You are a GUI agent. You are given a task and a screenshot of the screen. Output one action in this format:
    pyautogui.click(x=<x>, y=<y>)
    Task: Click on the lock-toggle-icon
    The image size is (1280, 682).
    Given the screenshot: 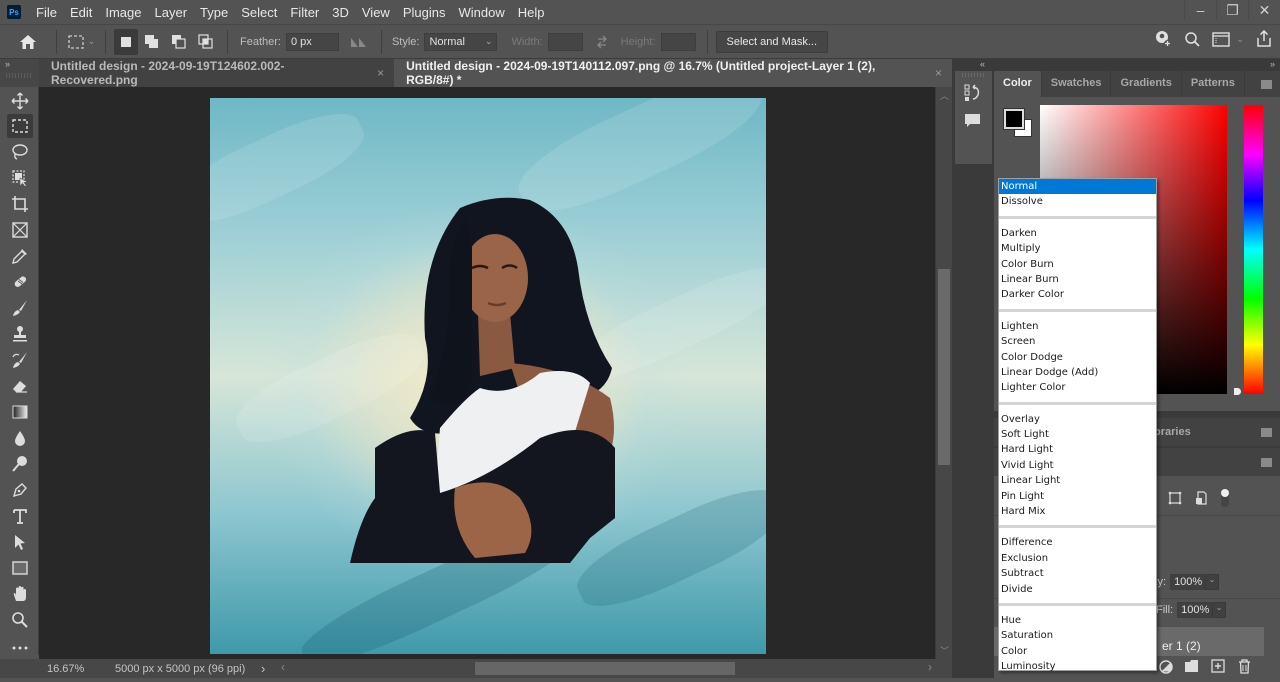 What is the action you would take?
    pyautogui.click(x=1225, y=498)
    